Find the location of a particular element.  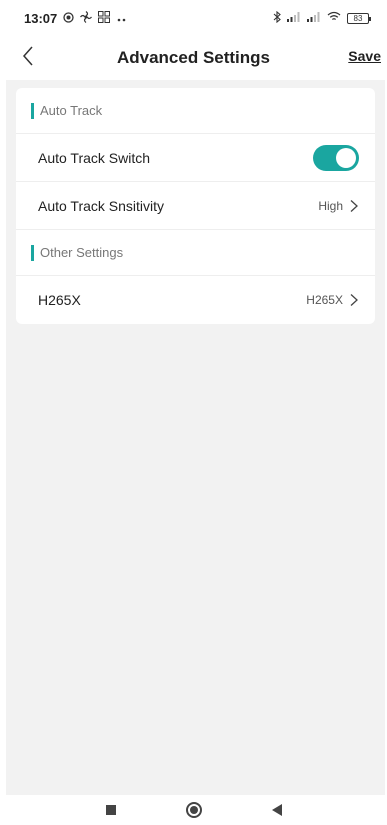

nav-bar: Advanced Settings Save is located at coordinates (193, 58).